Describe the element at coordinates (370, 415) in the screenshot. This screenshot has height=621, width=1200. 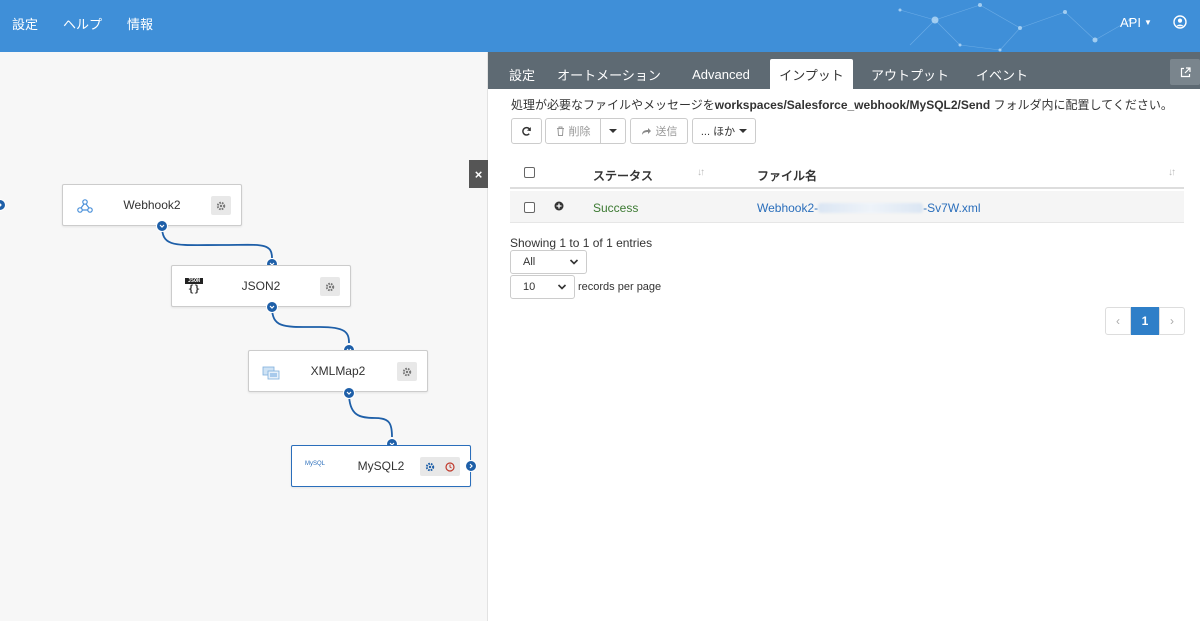
I see `connection-xmlmap-mysql` at that location.